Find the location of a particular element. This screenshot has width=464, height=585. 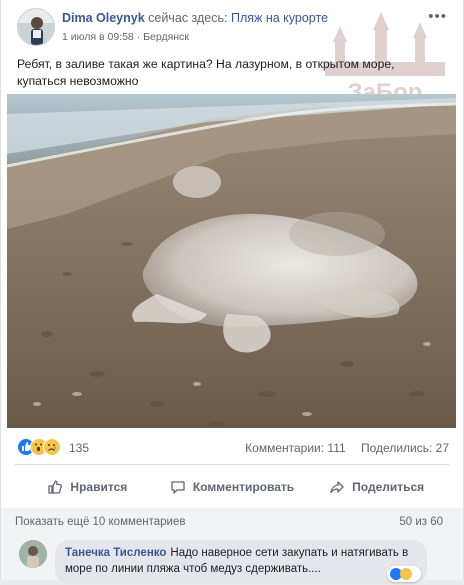

author-name: Dima Oleynyk is located at coordinates (103, 18).